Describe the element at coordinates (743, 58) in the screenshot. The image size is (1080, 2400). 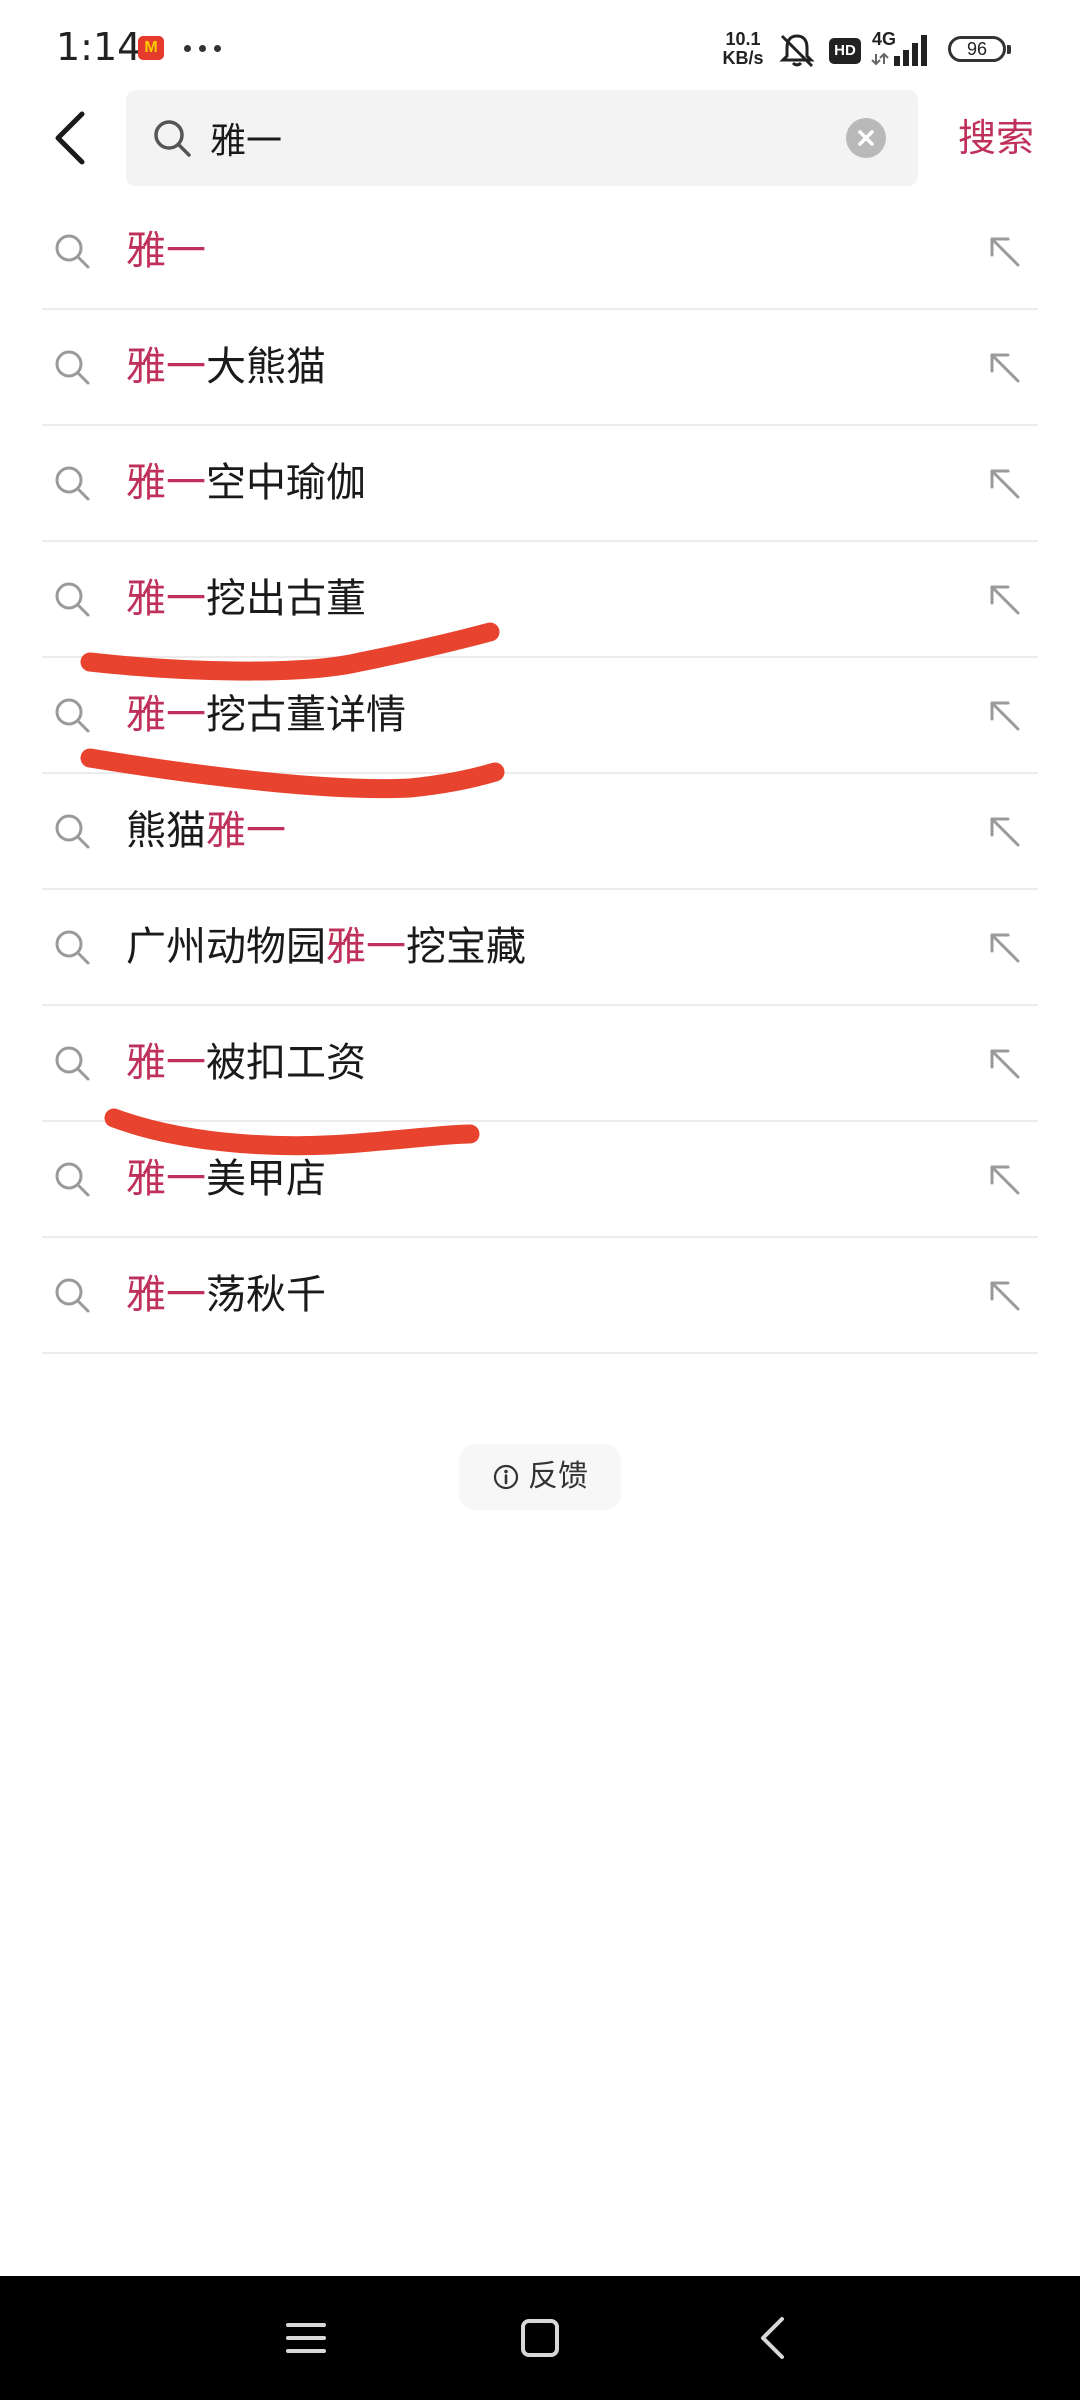
I see `network-speed-unit: KB/s` at that location.